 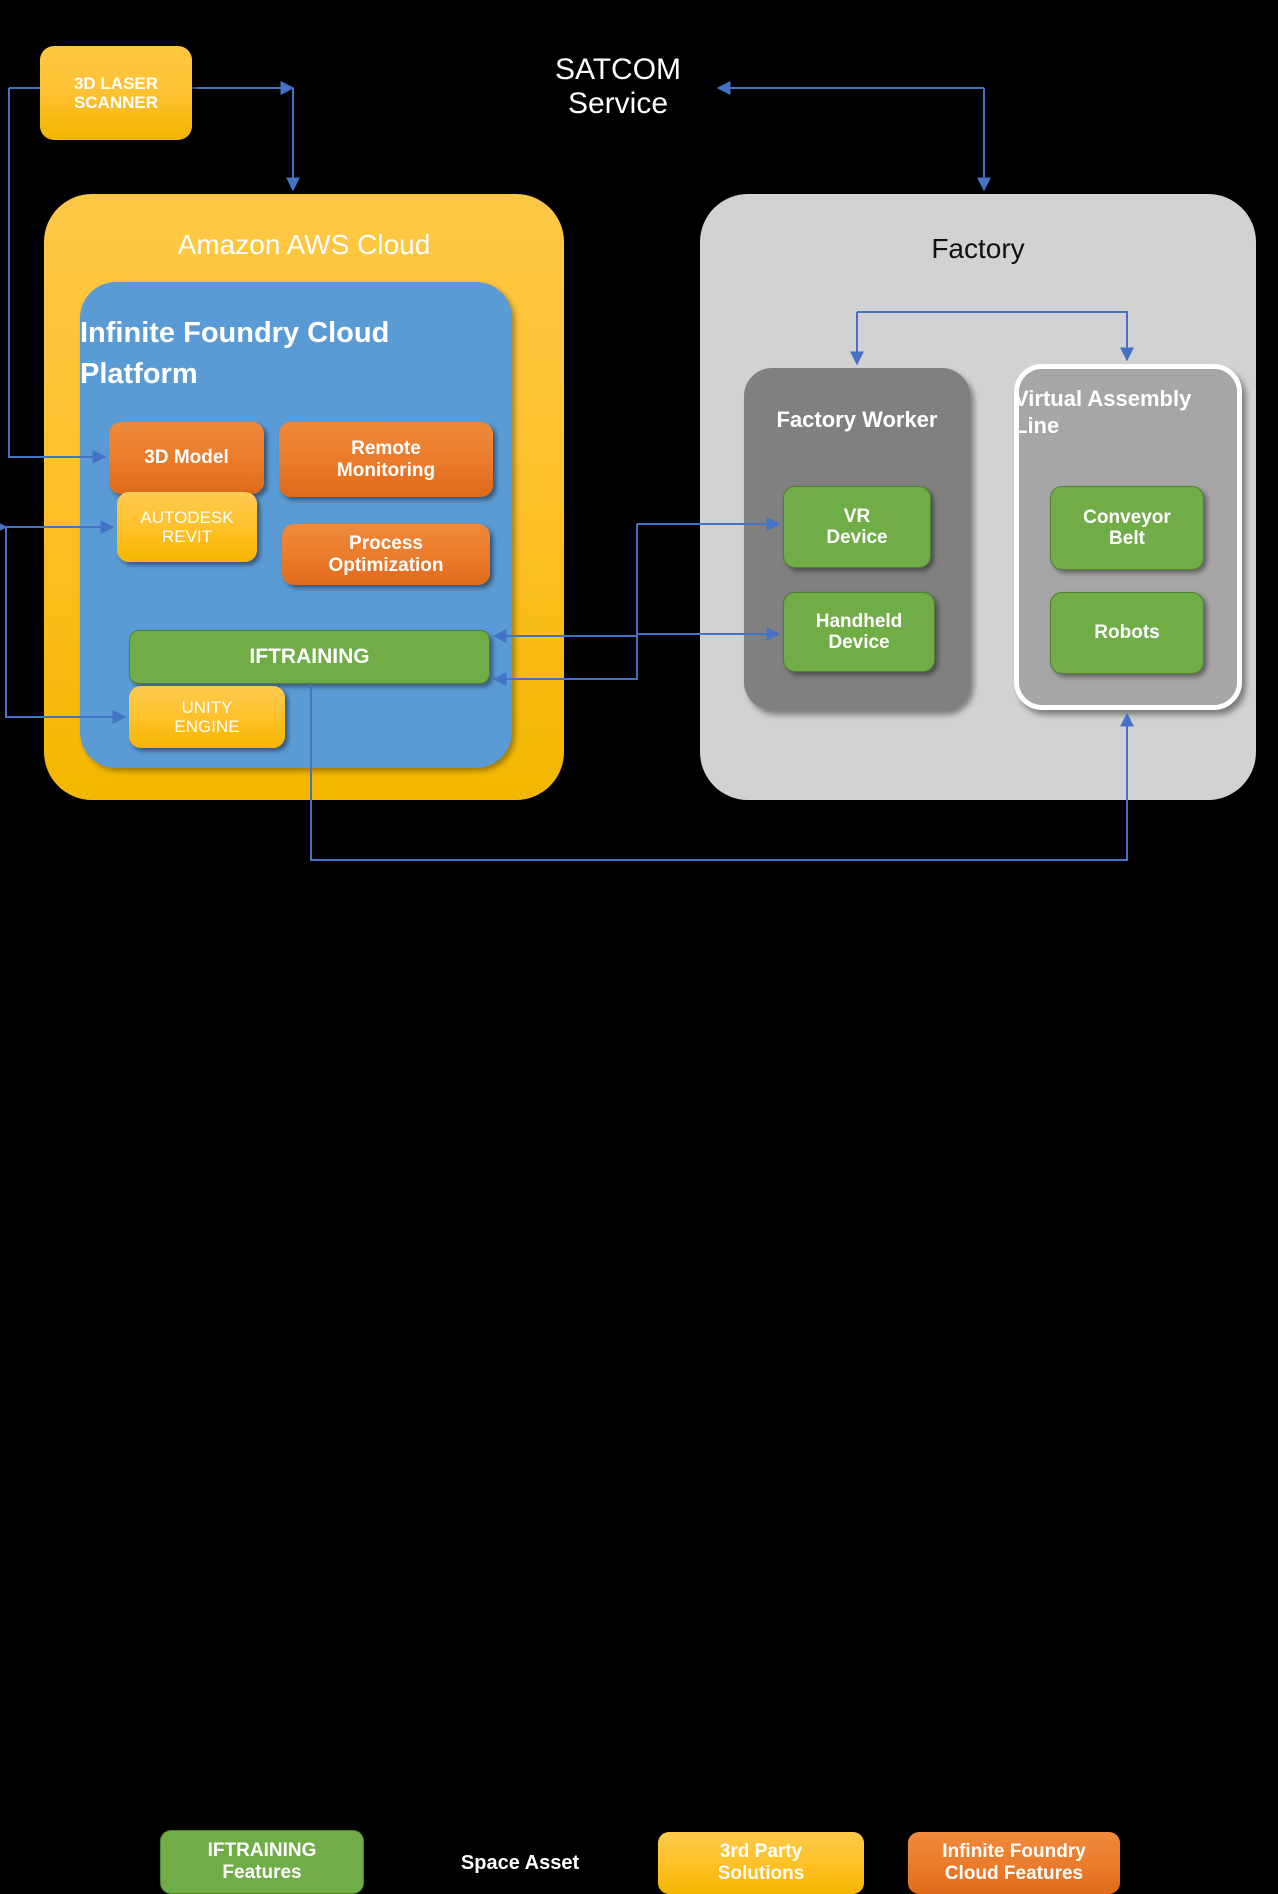 What do you see at coordinates (235, 353) in the screenshot?
I see `infinite-foundry-cloud-platform-title: Infinite Foundry Cloud Platform` at bounding box center [235, 353].